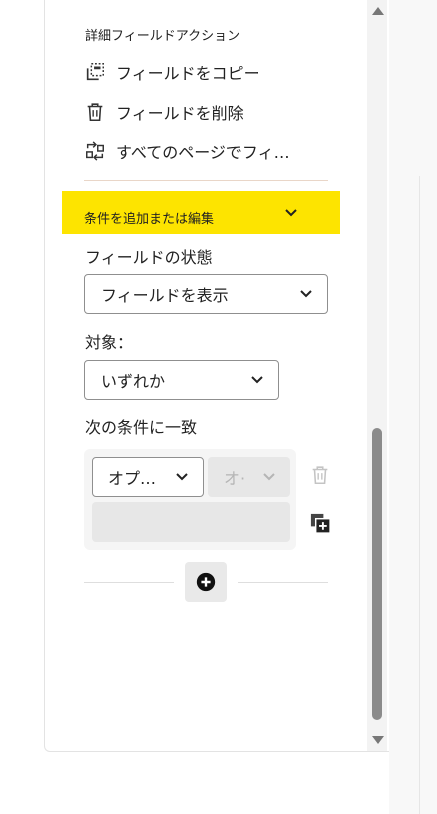  I want to click on duplicate-icon, so click(320, 523).